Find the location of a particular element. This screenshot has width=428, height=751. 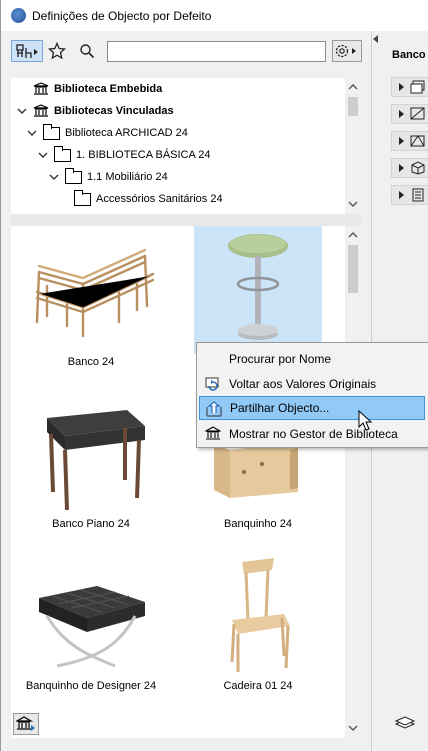

library-manager-button is located at coordinates (26, 724).